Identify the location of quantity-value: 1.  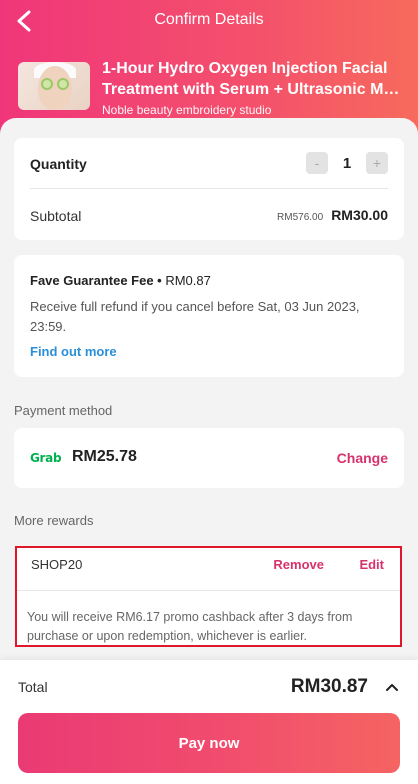
(347, 163).